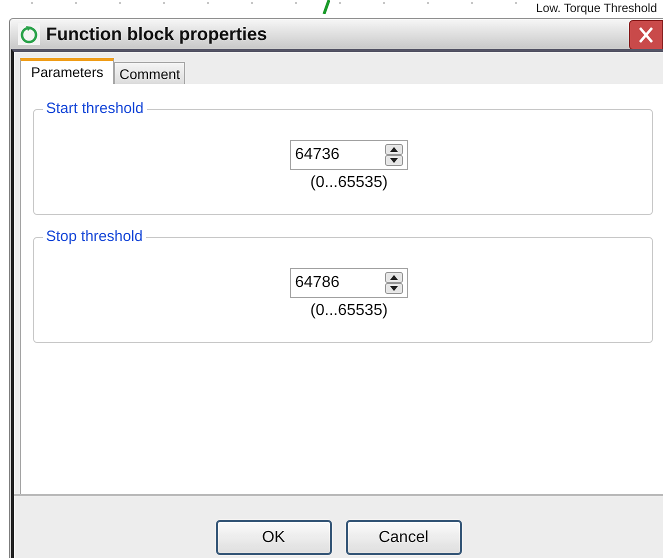 The height and width of the screenshot is (558, 663). Describe the element at coordinates (349, 283) in the screenshot. I see `spin-field: 64786` at that location.